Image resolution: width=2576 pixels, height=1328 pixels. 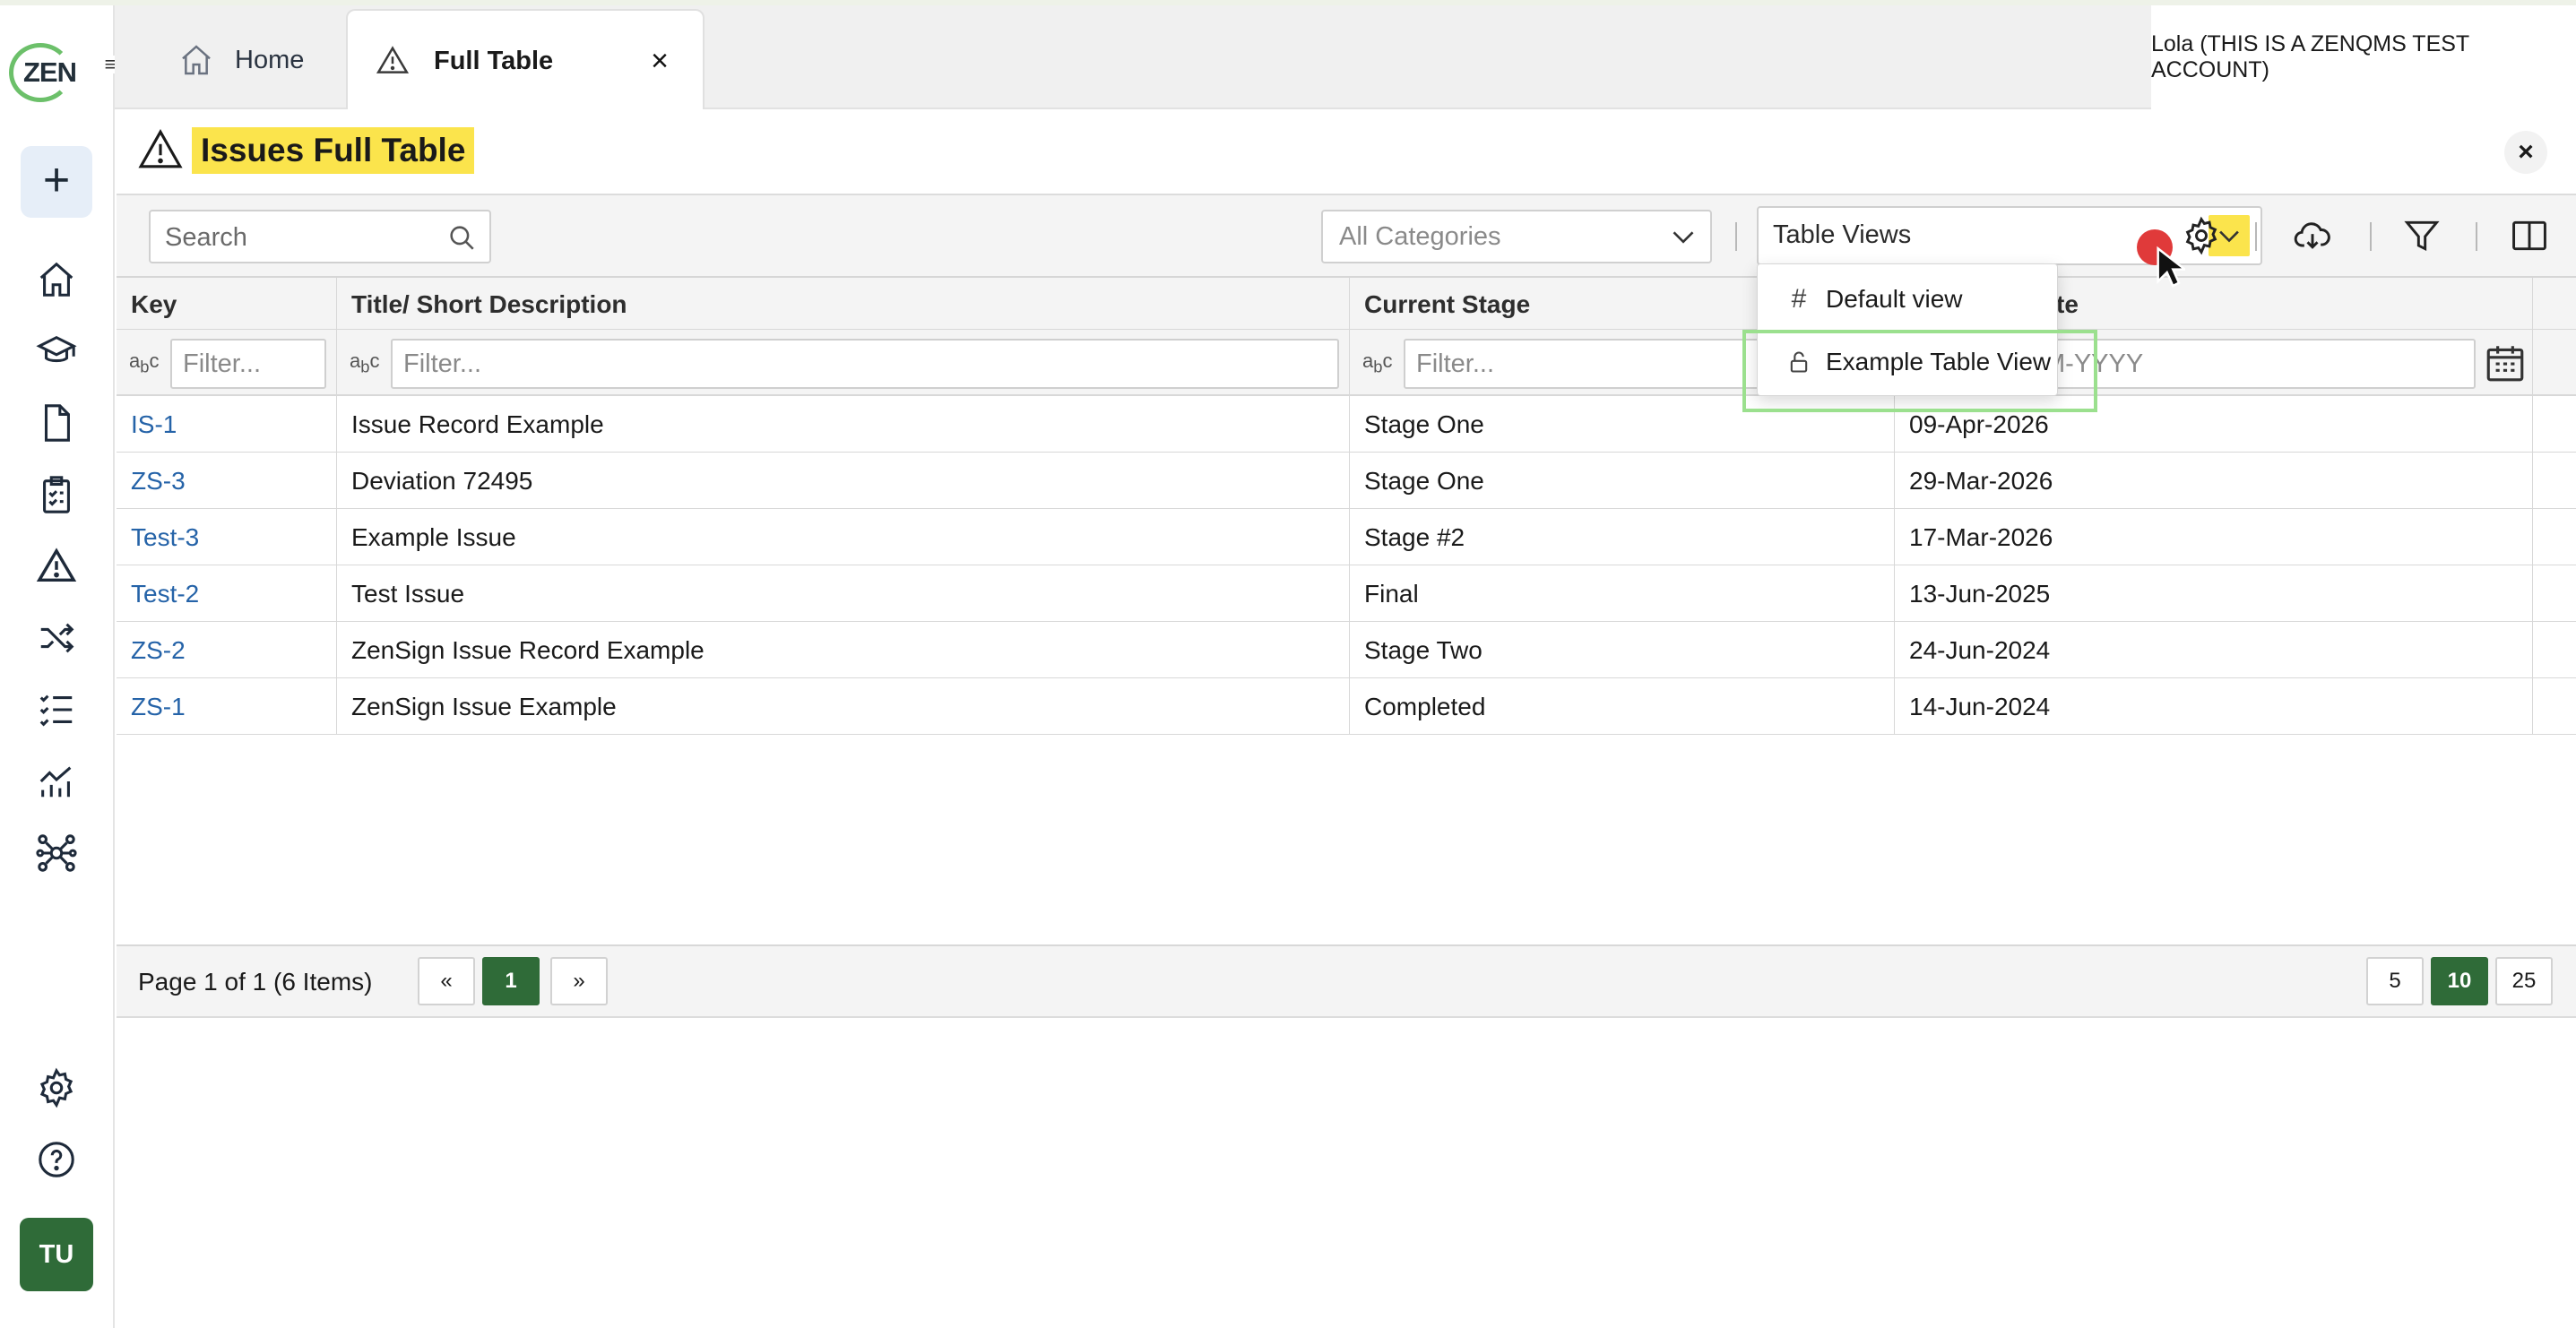 I want to click on cell-due-date: 17-Mar-2026, so click(x=2214, y=537).